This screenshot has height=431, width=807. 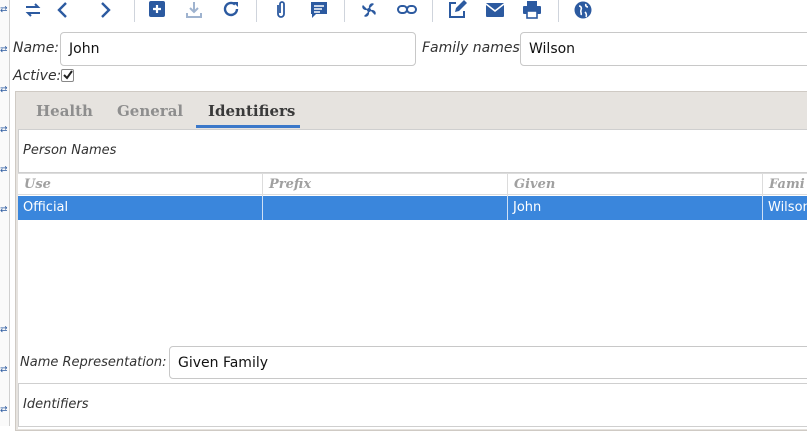 What do you see at coordinates (411, 110) in the screenshot?
I see `tab-bar: Health General Identifiers` at bounding box center [411, 110].